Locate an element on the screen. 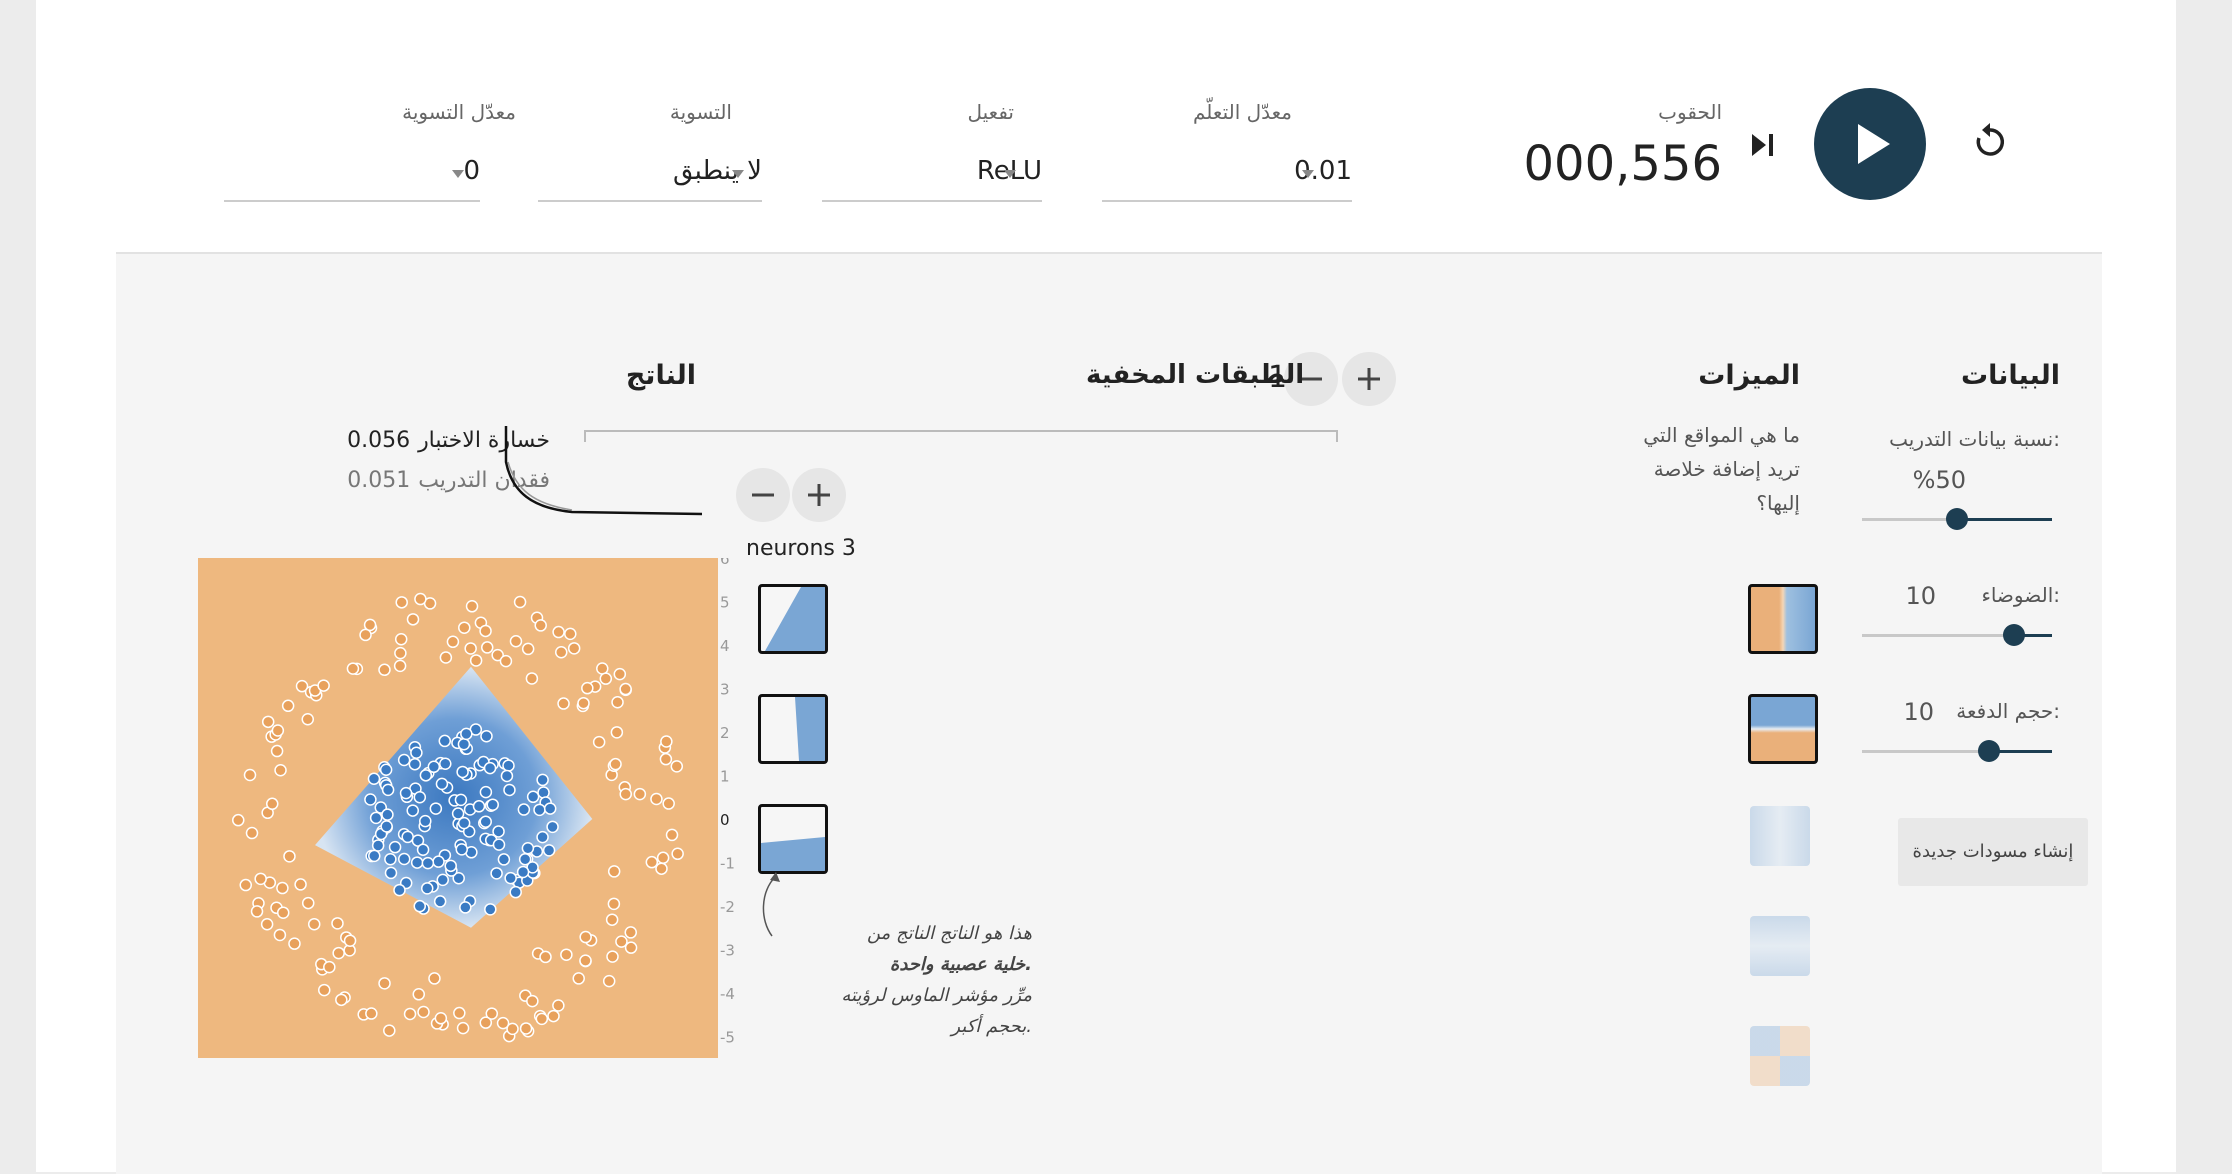  feature-x1 is located at coordinates (1783, 619).